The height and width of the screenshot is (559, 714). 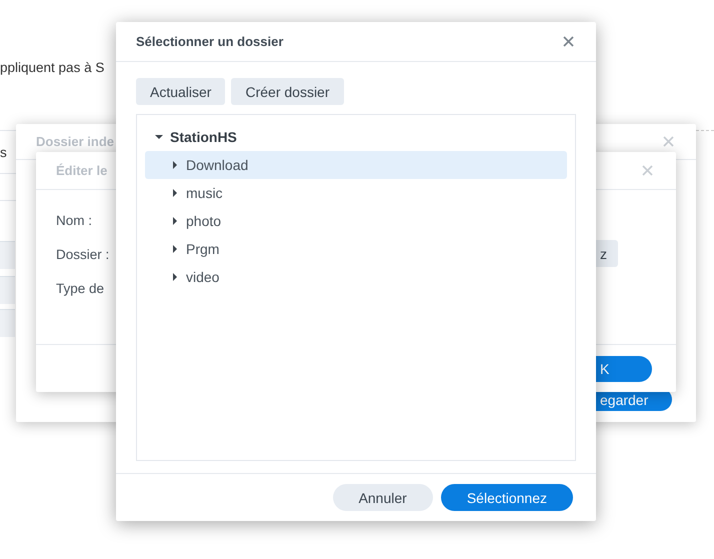 I want to click on tree-label: music, so click(x=204, y=193).